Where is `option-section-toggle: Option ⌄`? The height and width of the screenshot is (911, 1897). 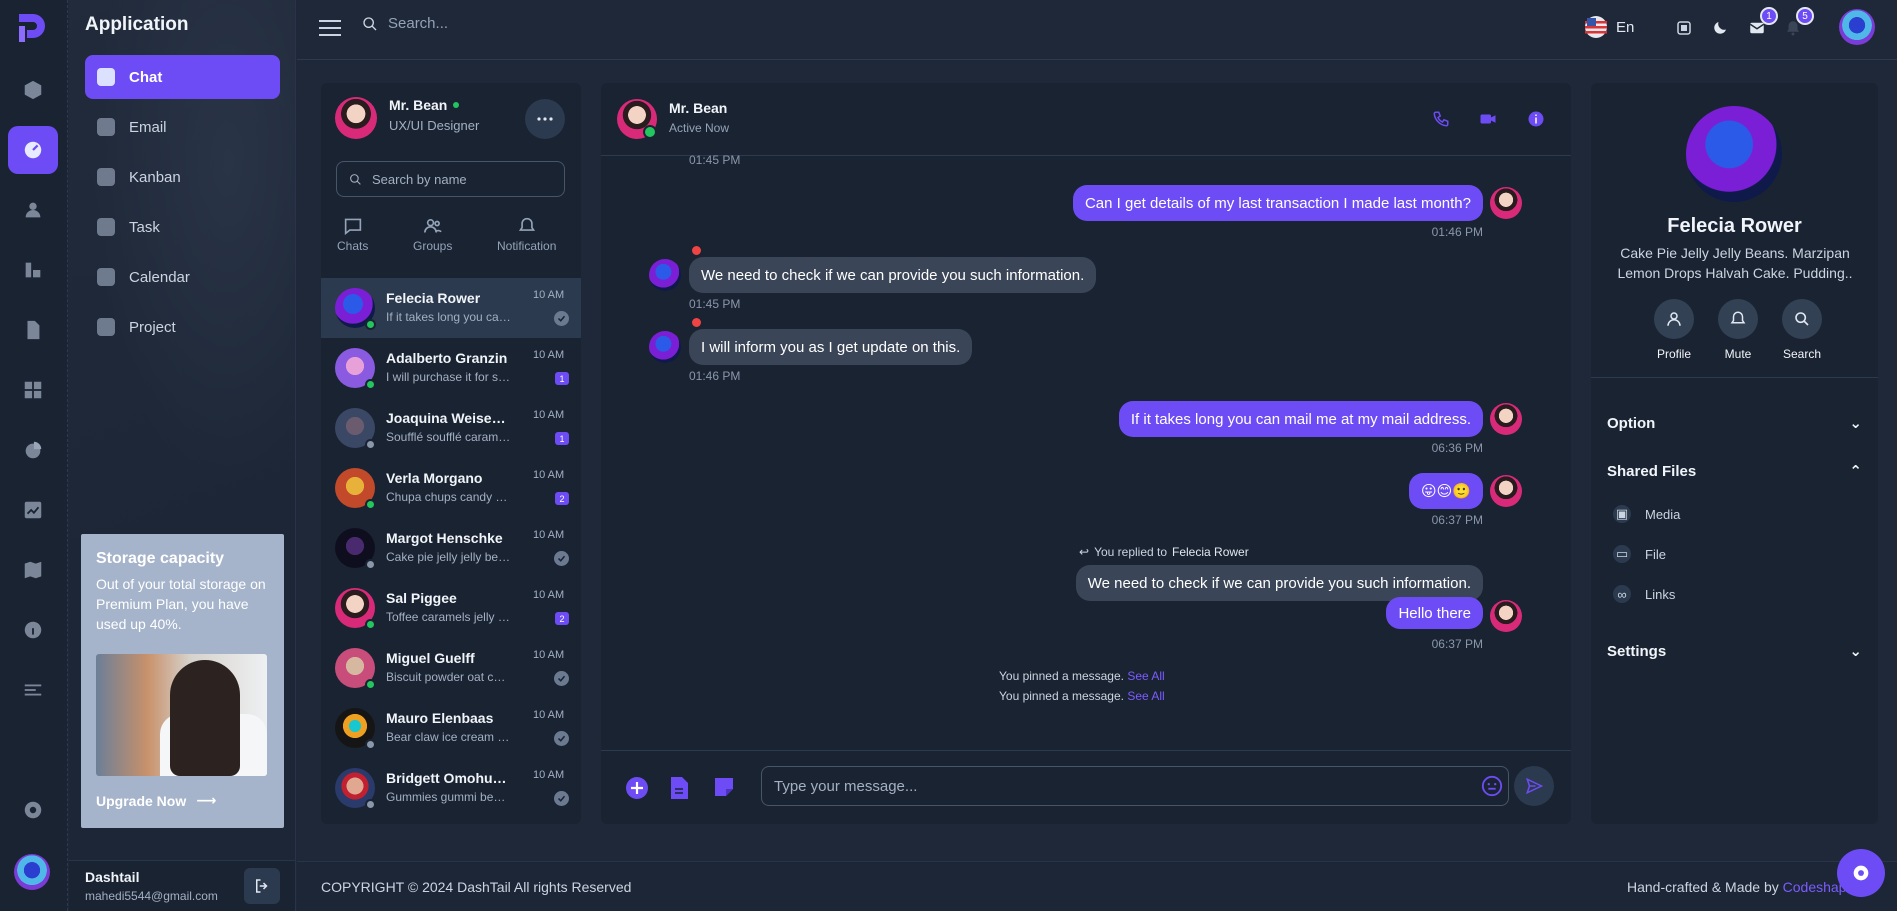 option-section-toggle: Option ⌄ is located at coordinates (1734, 423).